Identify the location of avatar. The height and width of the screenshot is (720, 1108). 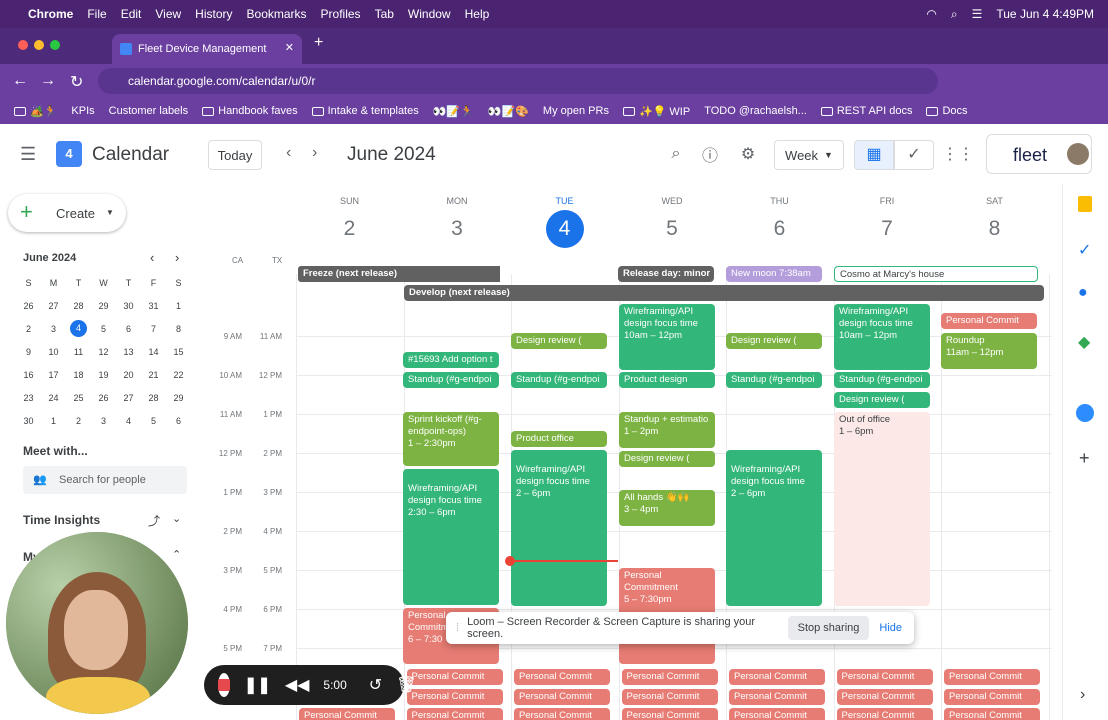
(1078, 154).